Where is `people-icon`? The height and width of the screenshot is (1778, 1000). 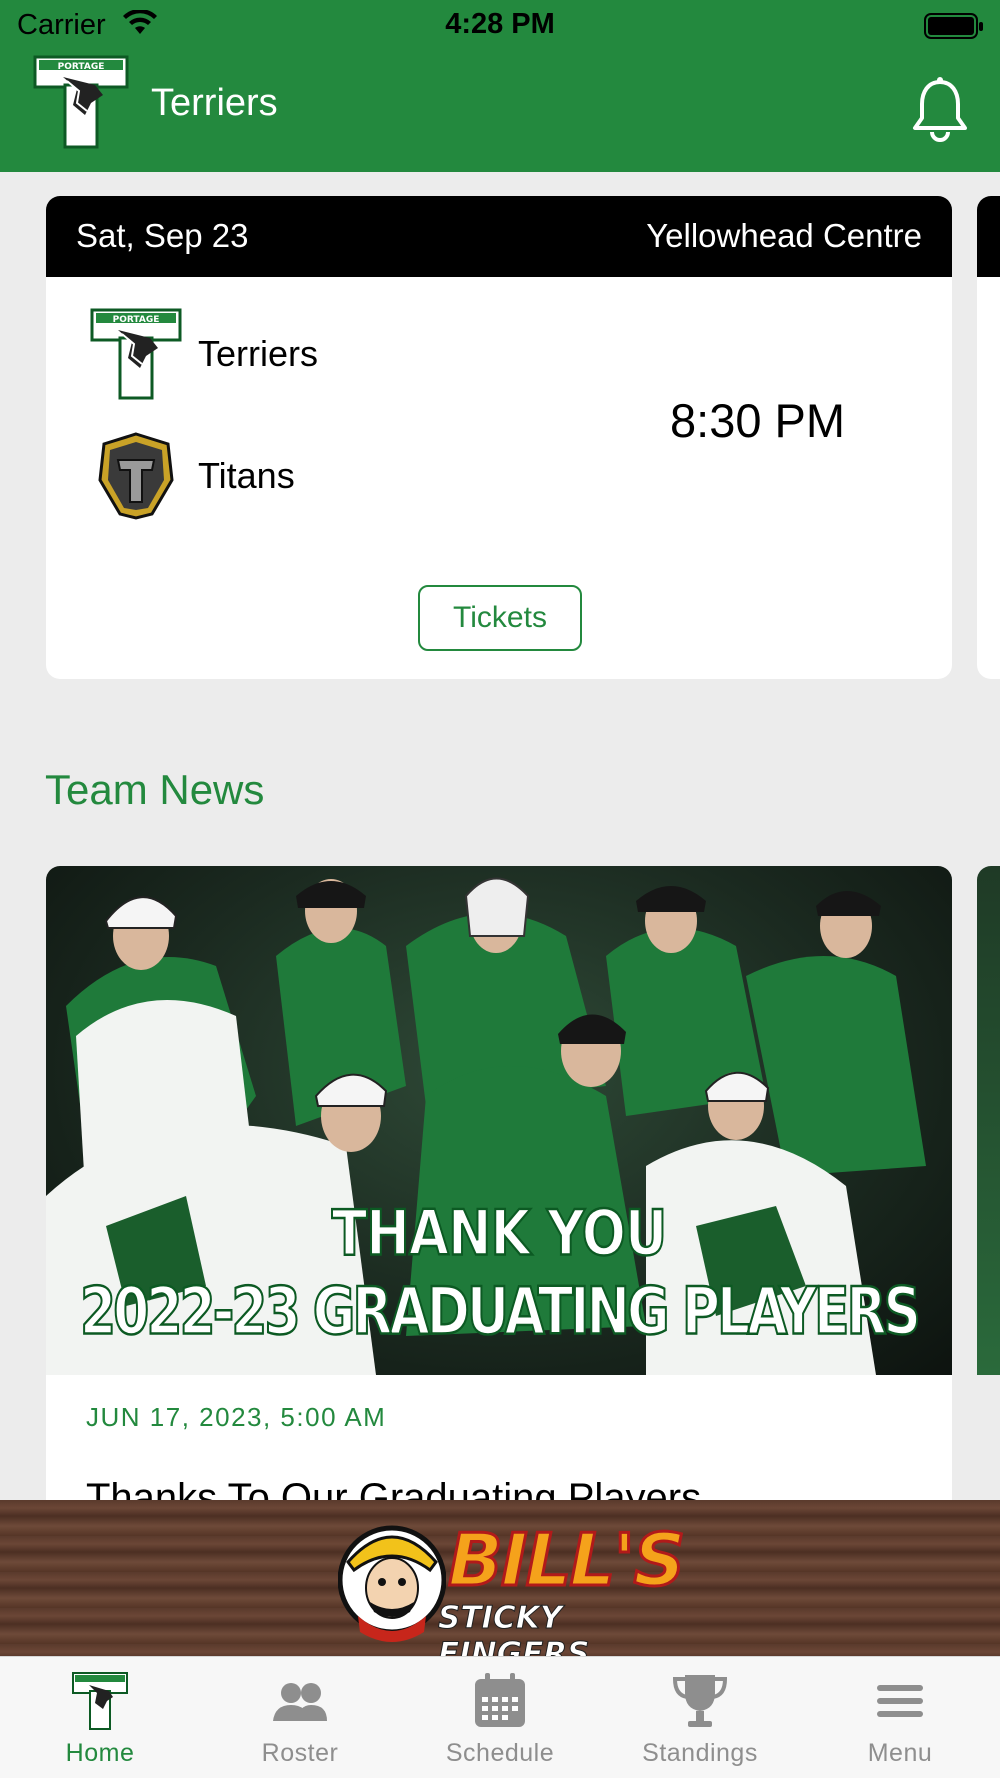
people-icon is located at coordinates (300, 1702).